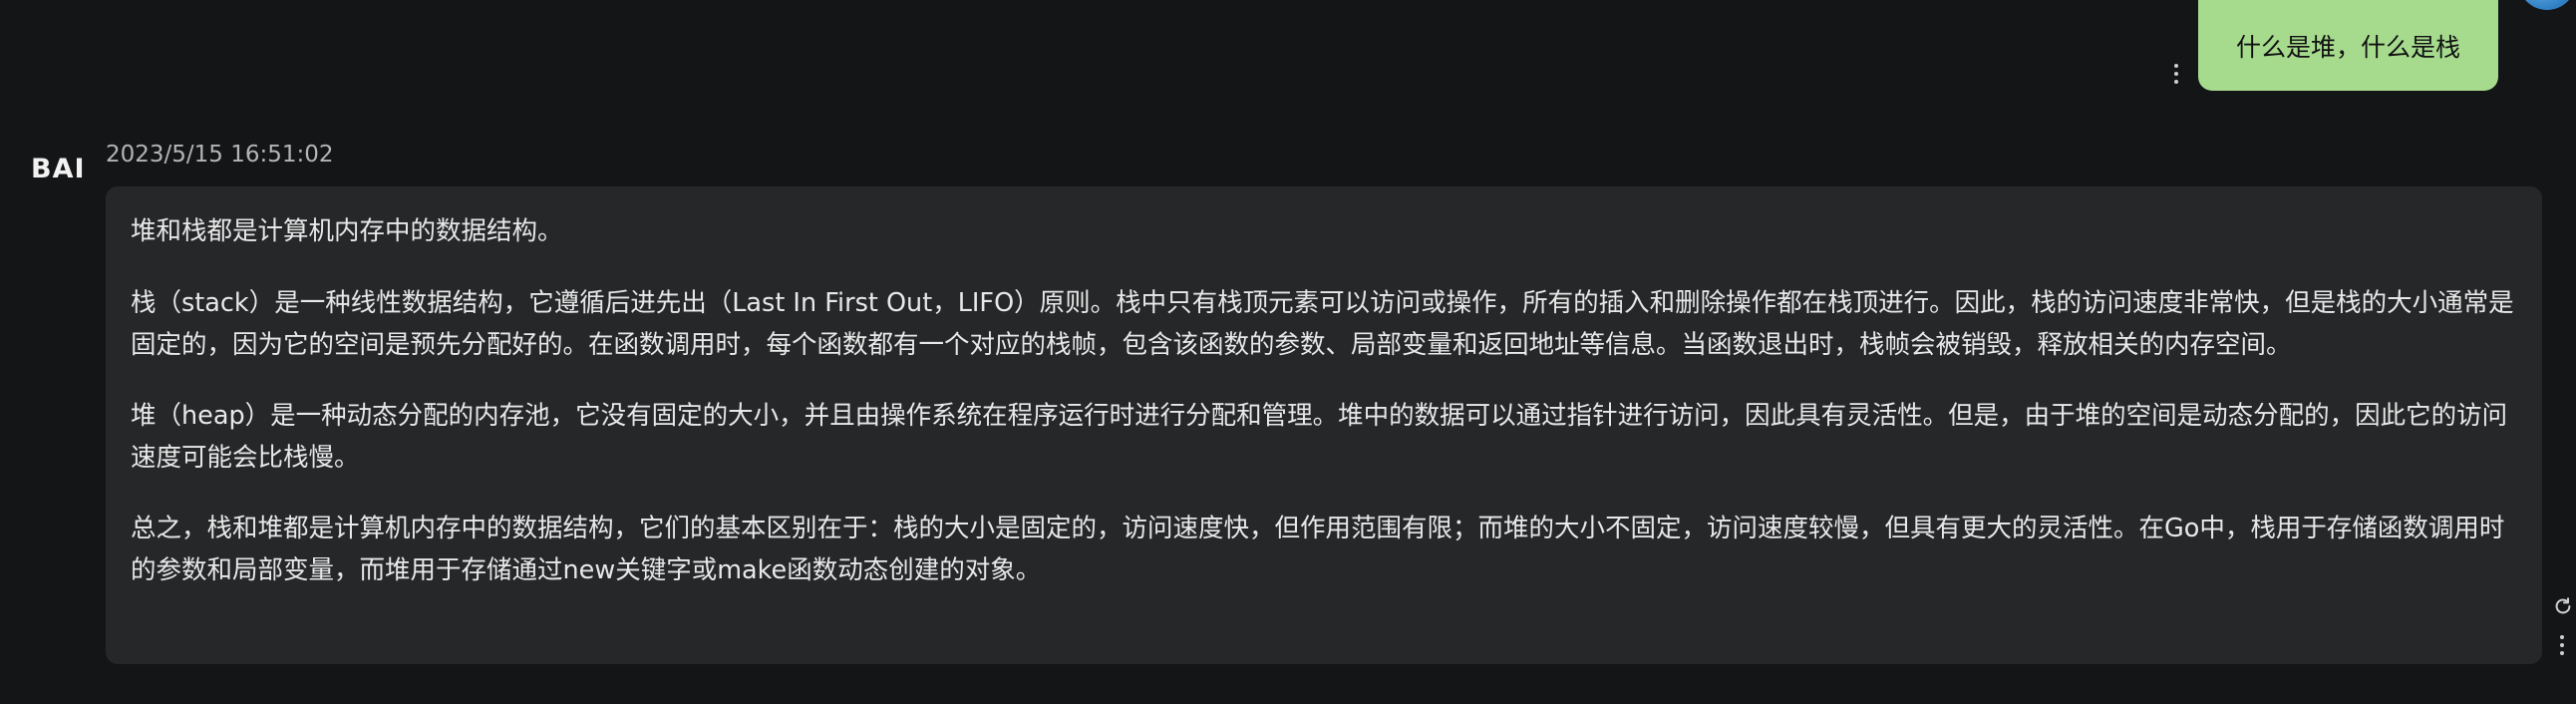  Describe the element at coordinates (2563, 606) in the screenshot. I see `refresh-icon` at that location.